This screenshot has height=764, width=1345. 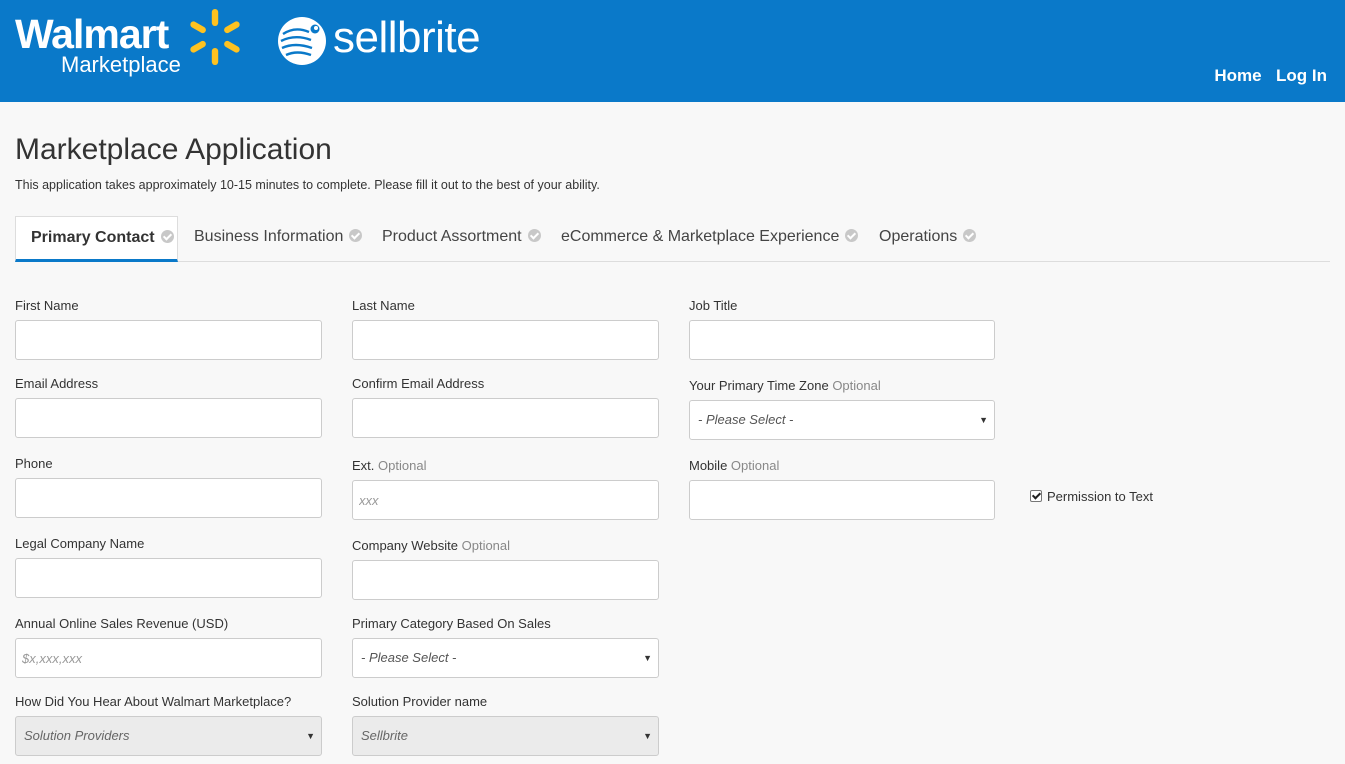 What do you see at coordinates (34, 463) in the screenshot?
I see `phone-label: Phone` at bounding box center [34, 463].